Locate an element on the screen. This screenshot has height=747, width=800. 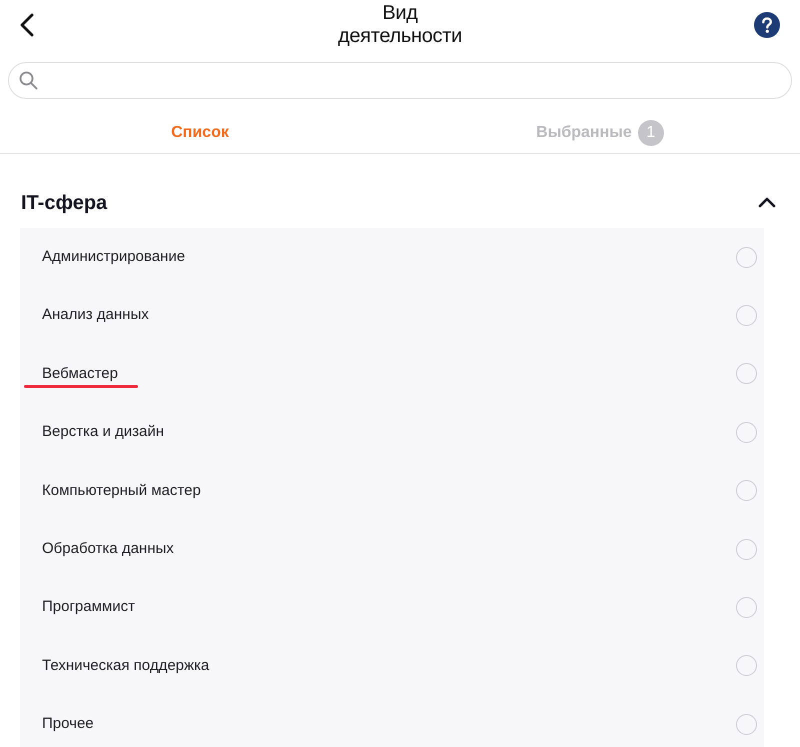
help-icon is located at coordinates (767, 25).